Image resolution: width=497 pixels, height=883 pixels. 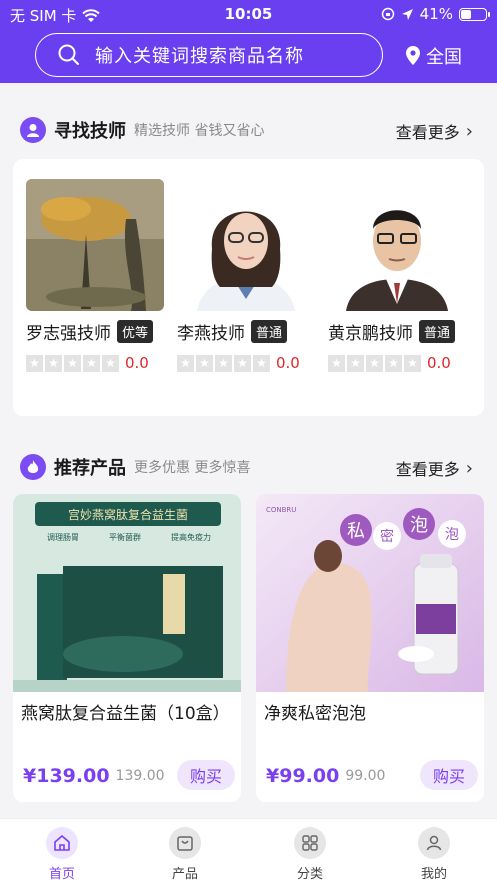 I want to click on product-price-row: ¥139.00 139.00 购买, so click(x=129, y=776).